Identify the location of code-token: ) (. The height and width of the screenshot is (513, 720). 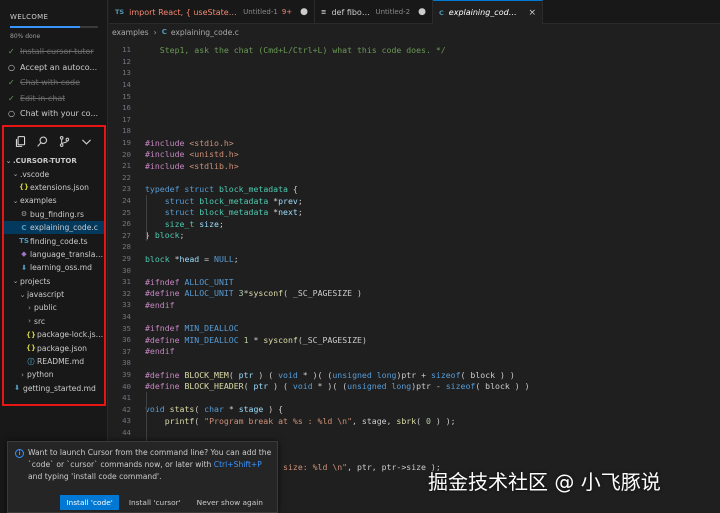
(280, 386).